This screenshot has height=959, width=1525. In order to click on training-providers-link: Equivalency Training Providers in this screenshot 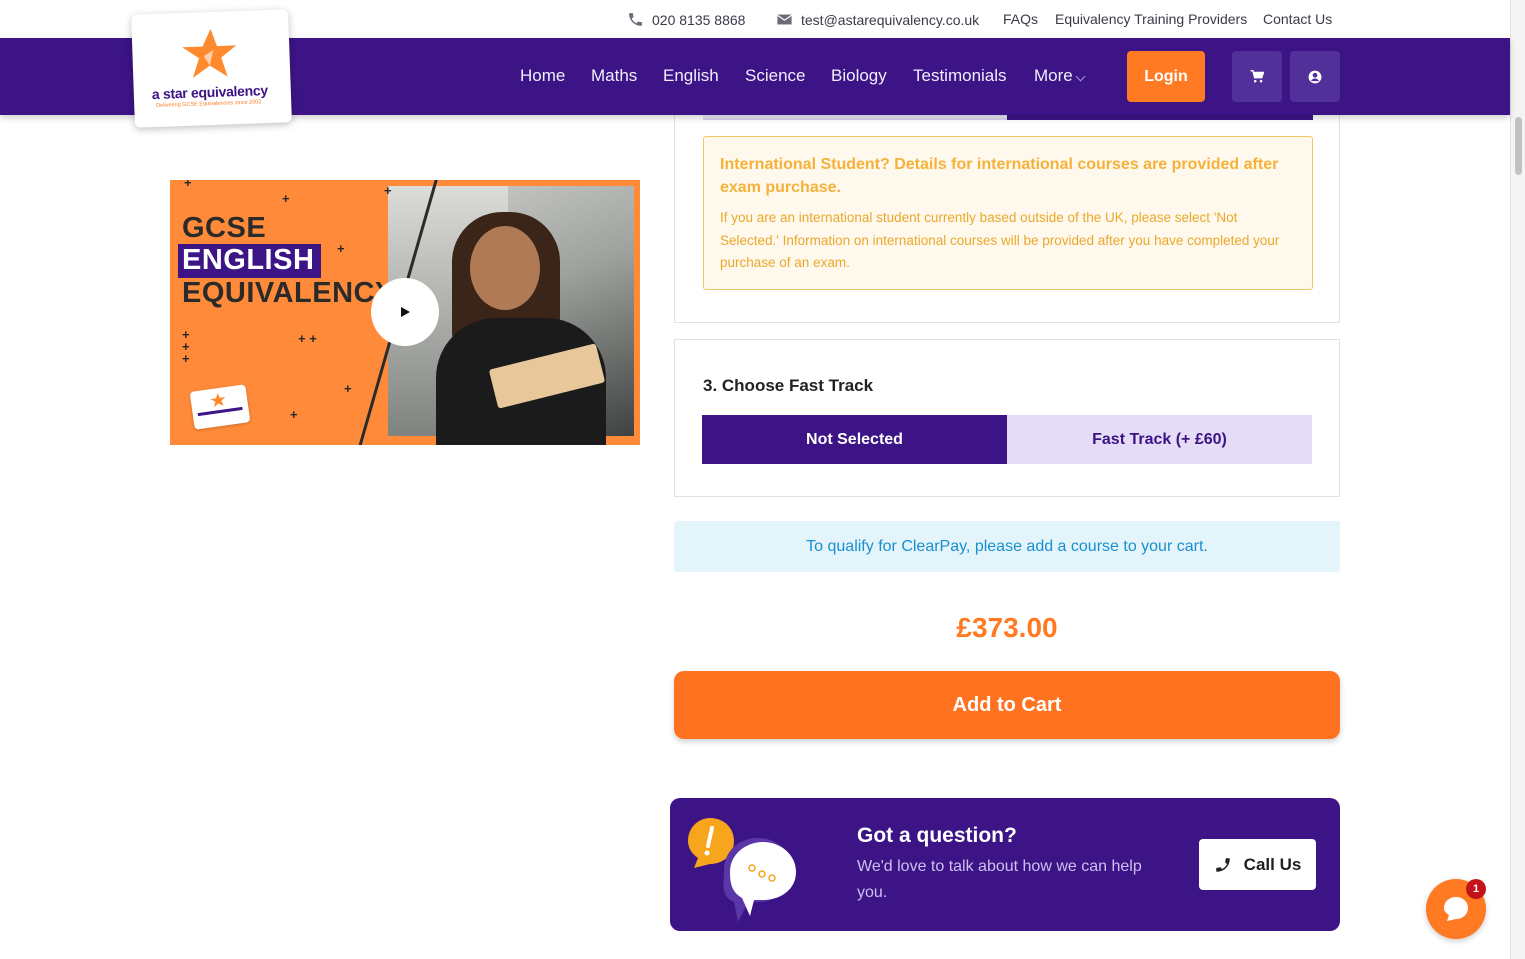, I will do `click(1151, 19)`.